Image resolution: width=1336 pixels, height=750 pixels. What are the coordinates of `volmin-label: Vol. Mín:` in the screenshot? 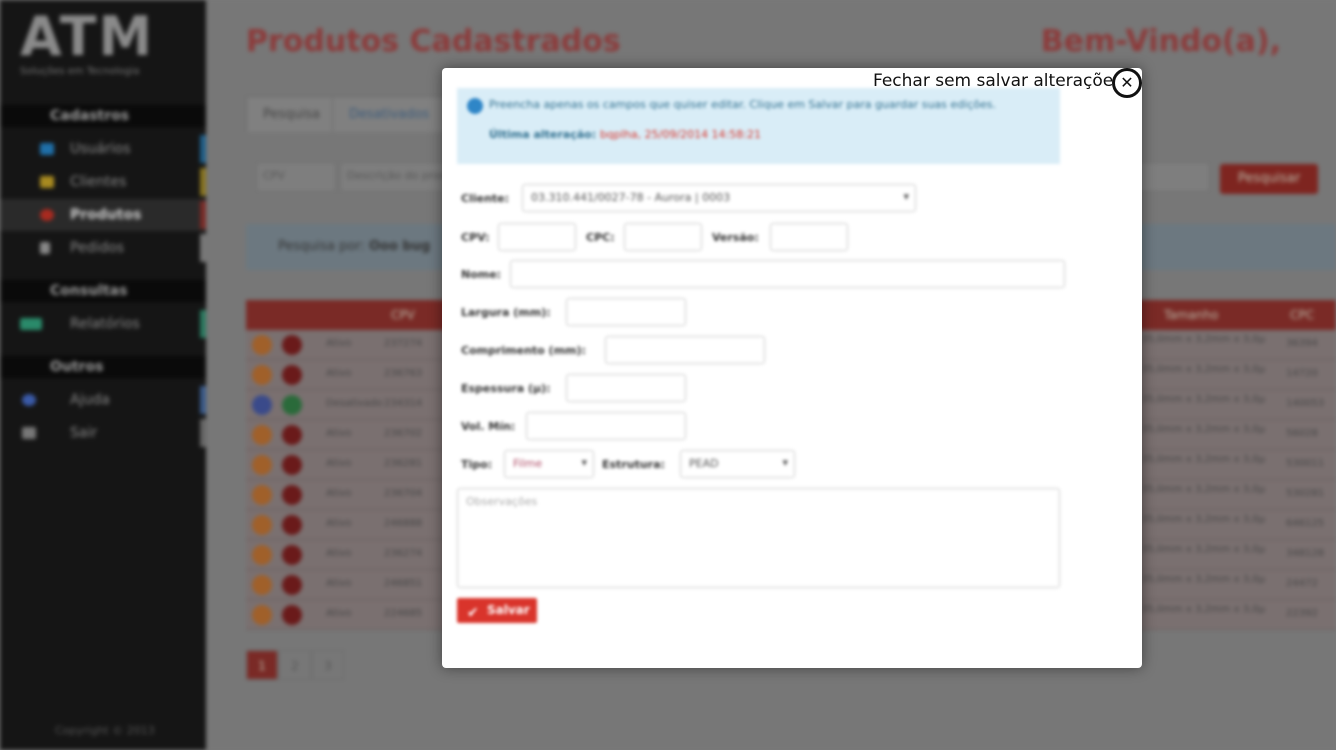 It's located at (488, 426).